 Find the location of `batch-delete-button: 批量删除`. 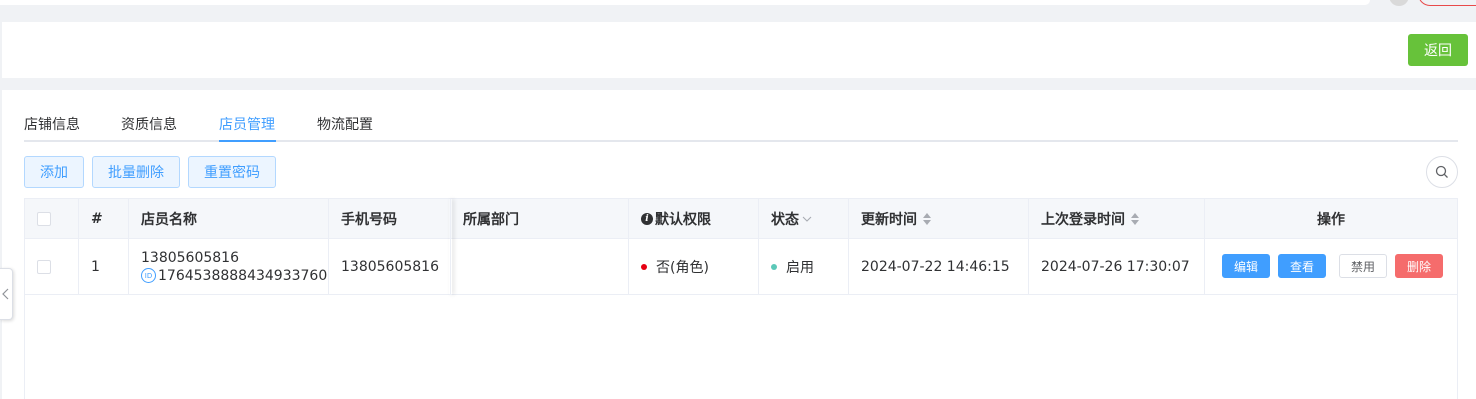

batch-delete-button: 批量删除 is located at coordinates (136, 172).